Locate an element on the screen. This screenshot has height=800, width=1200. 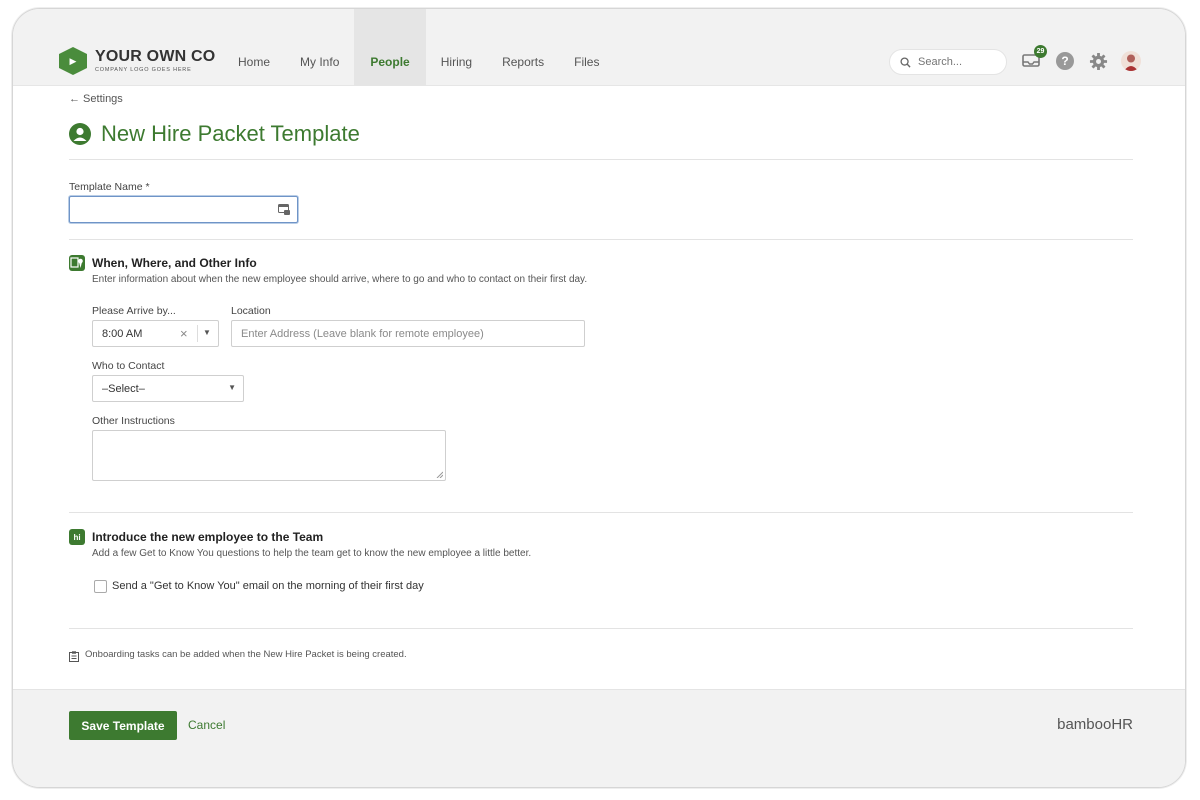
cancel-link: Cancel is located at coordinates (206, 725).